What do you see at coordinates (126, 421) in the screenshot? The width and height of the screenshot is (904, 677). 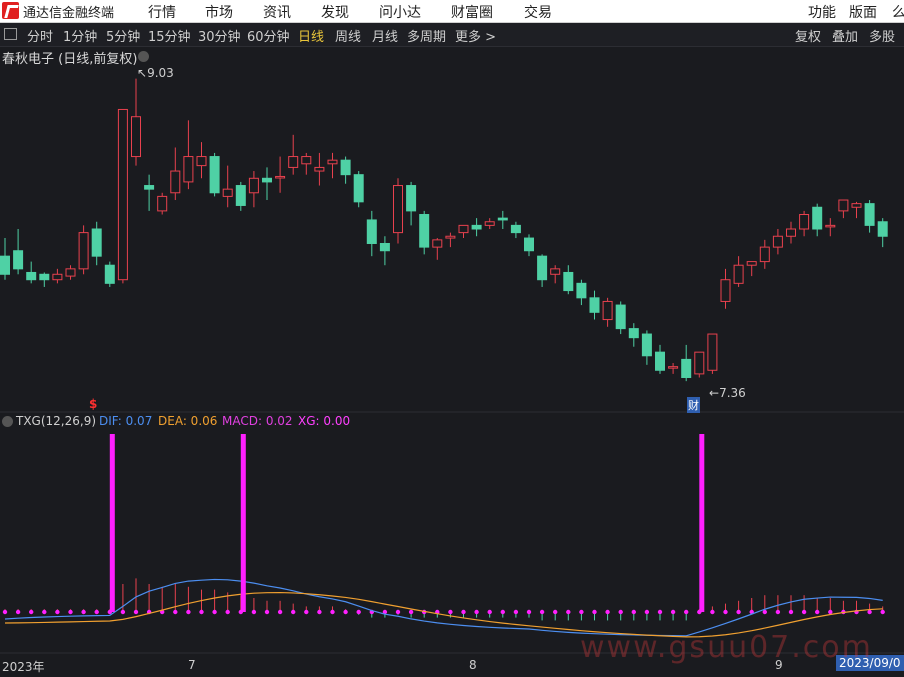 I see `dif-value: DIF: 0.07` at bounding box center [126, 421].